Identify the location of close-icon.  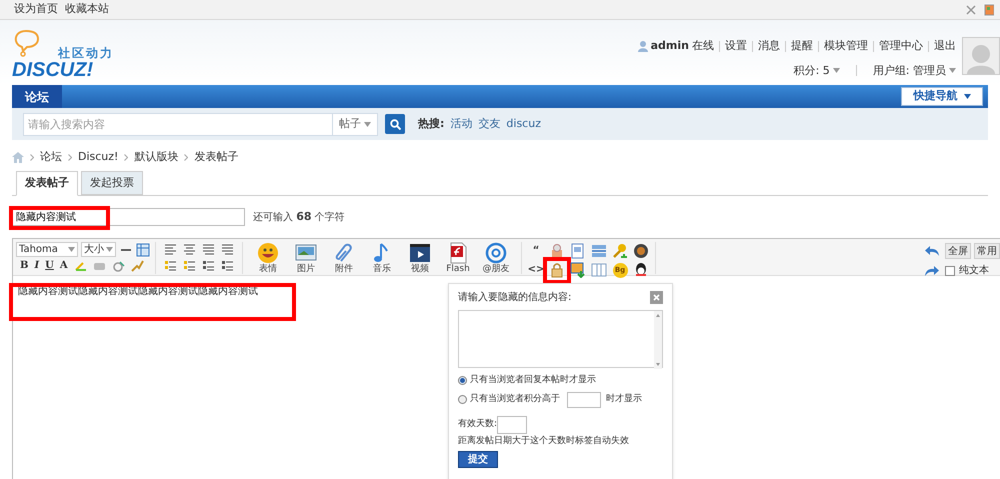
(656, 297).